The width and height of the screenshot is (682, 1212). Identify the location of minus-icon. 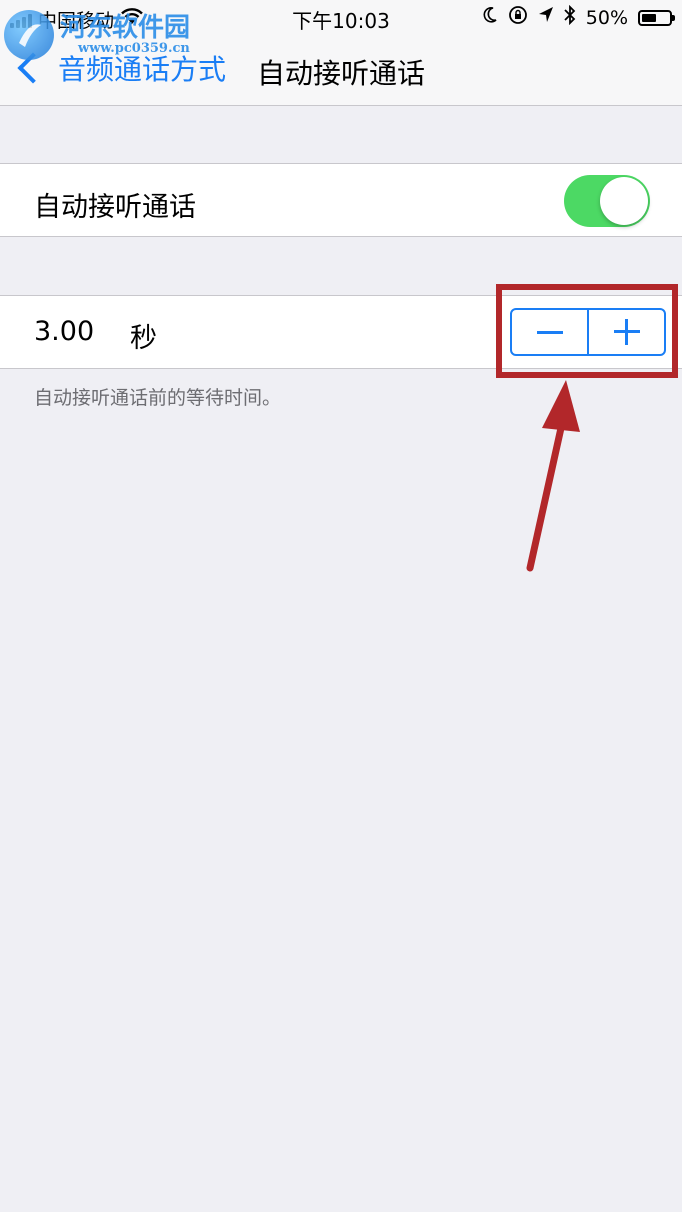
(549, 332).